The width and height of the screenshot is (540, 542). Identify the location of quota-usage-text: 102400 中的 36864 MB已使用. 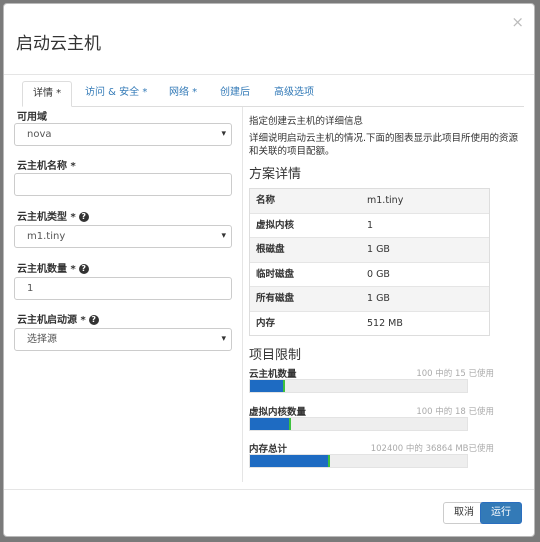
(432, 449).